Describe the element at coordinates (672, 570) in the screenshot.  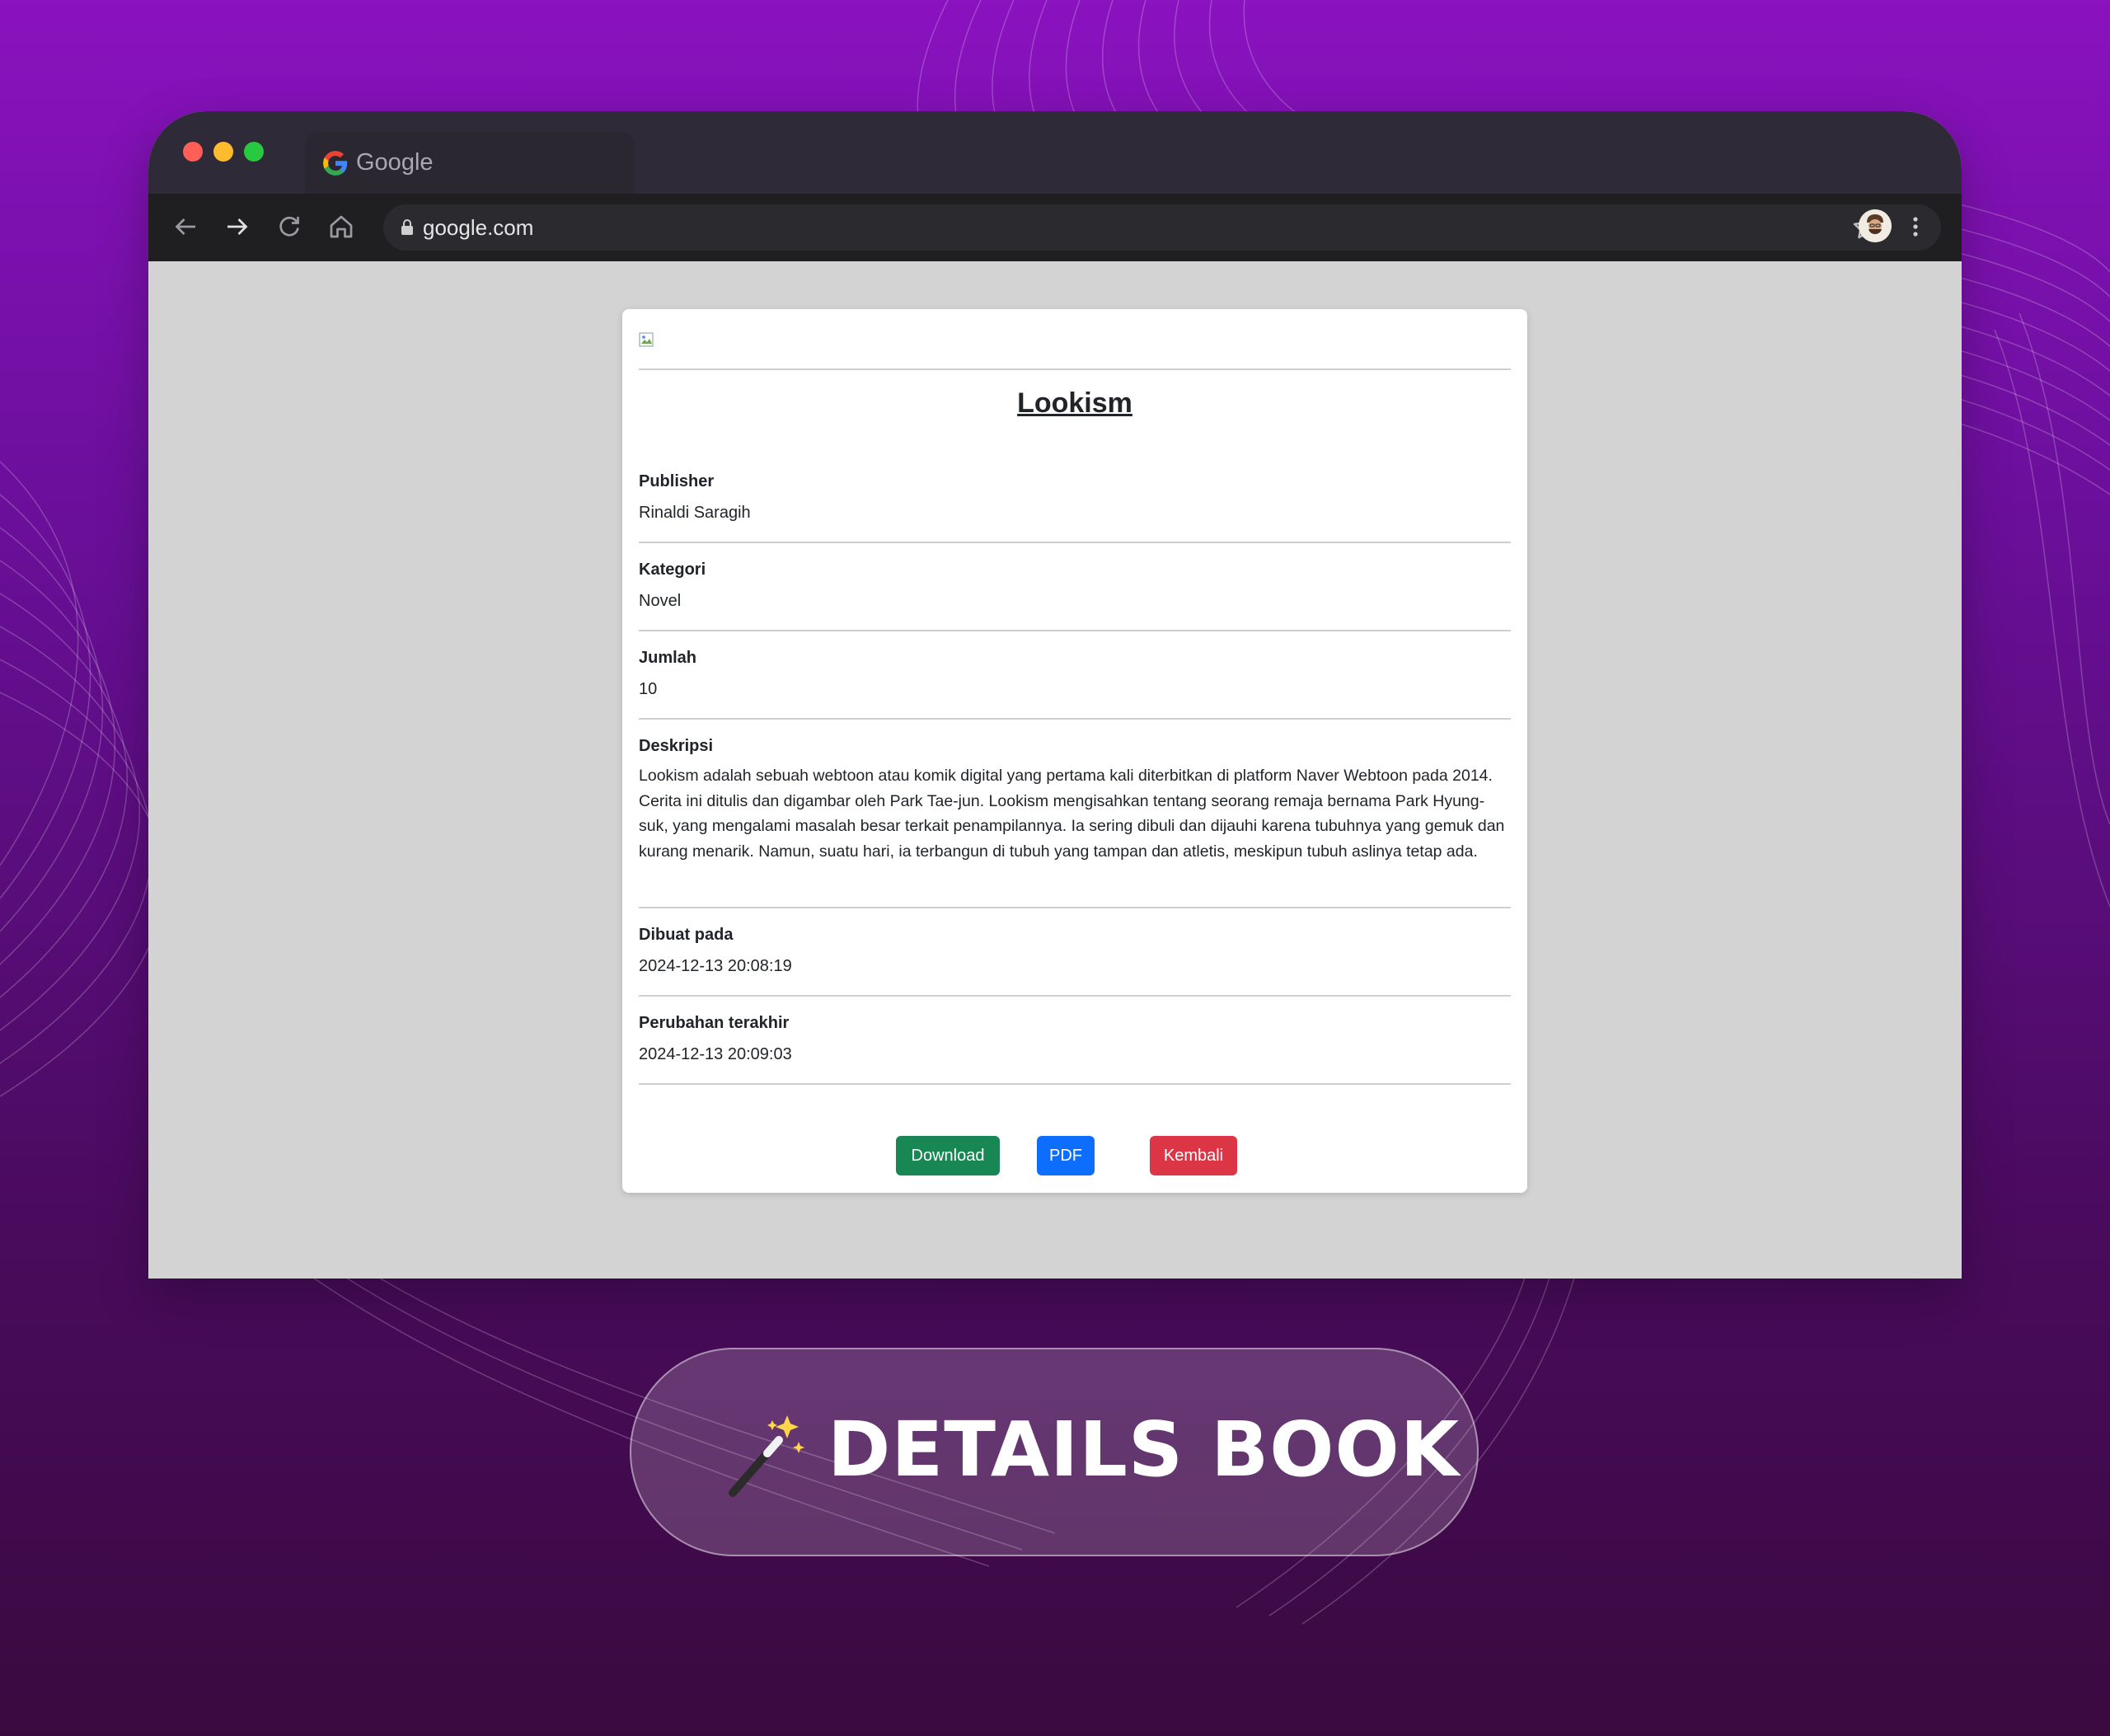
I see `kategori-label: Kategori` at that location.